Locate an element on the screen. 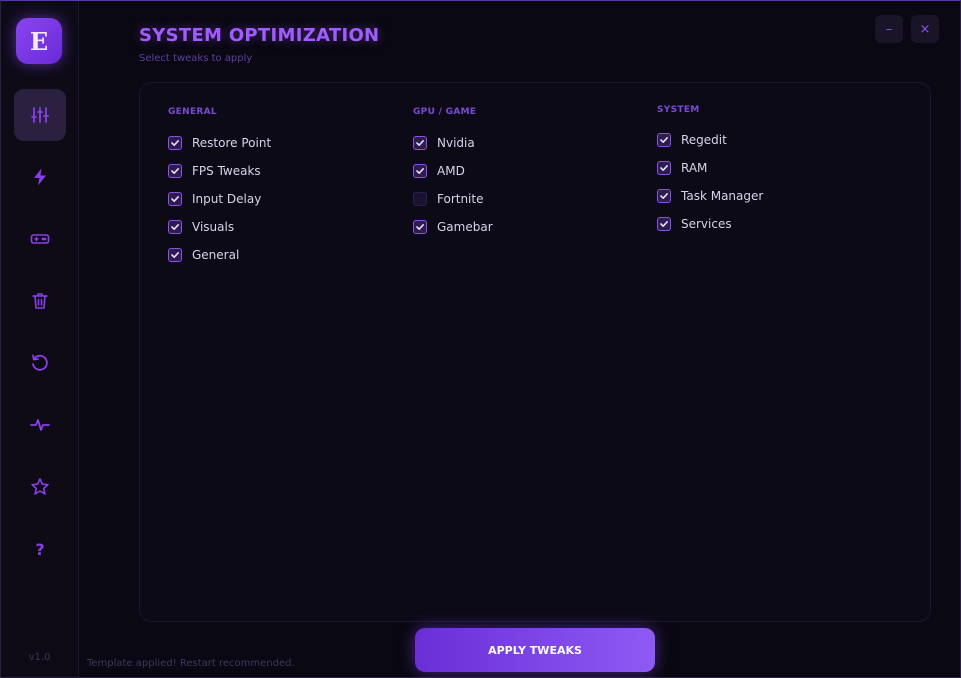 Image resolution: width=961 pixels, height=678 pixels. help-icon: ? is located at coordinates (40, 549).